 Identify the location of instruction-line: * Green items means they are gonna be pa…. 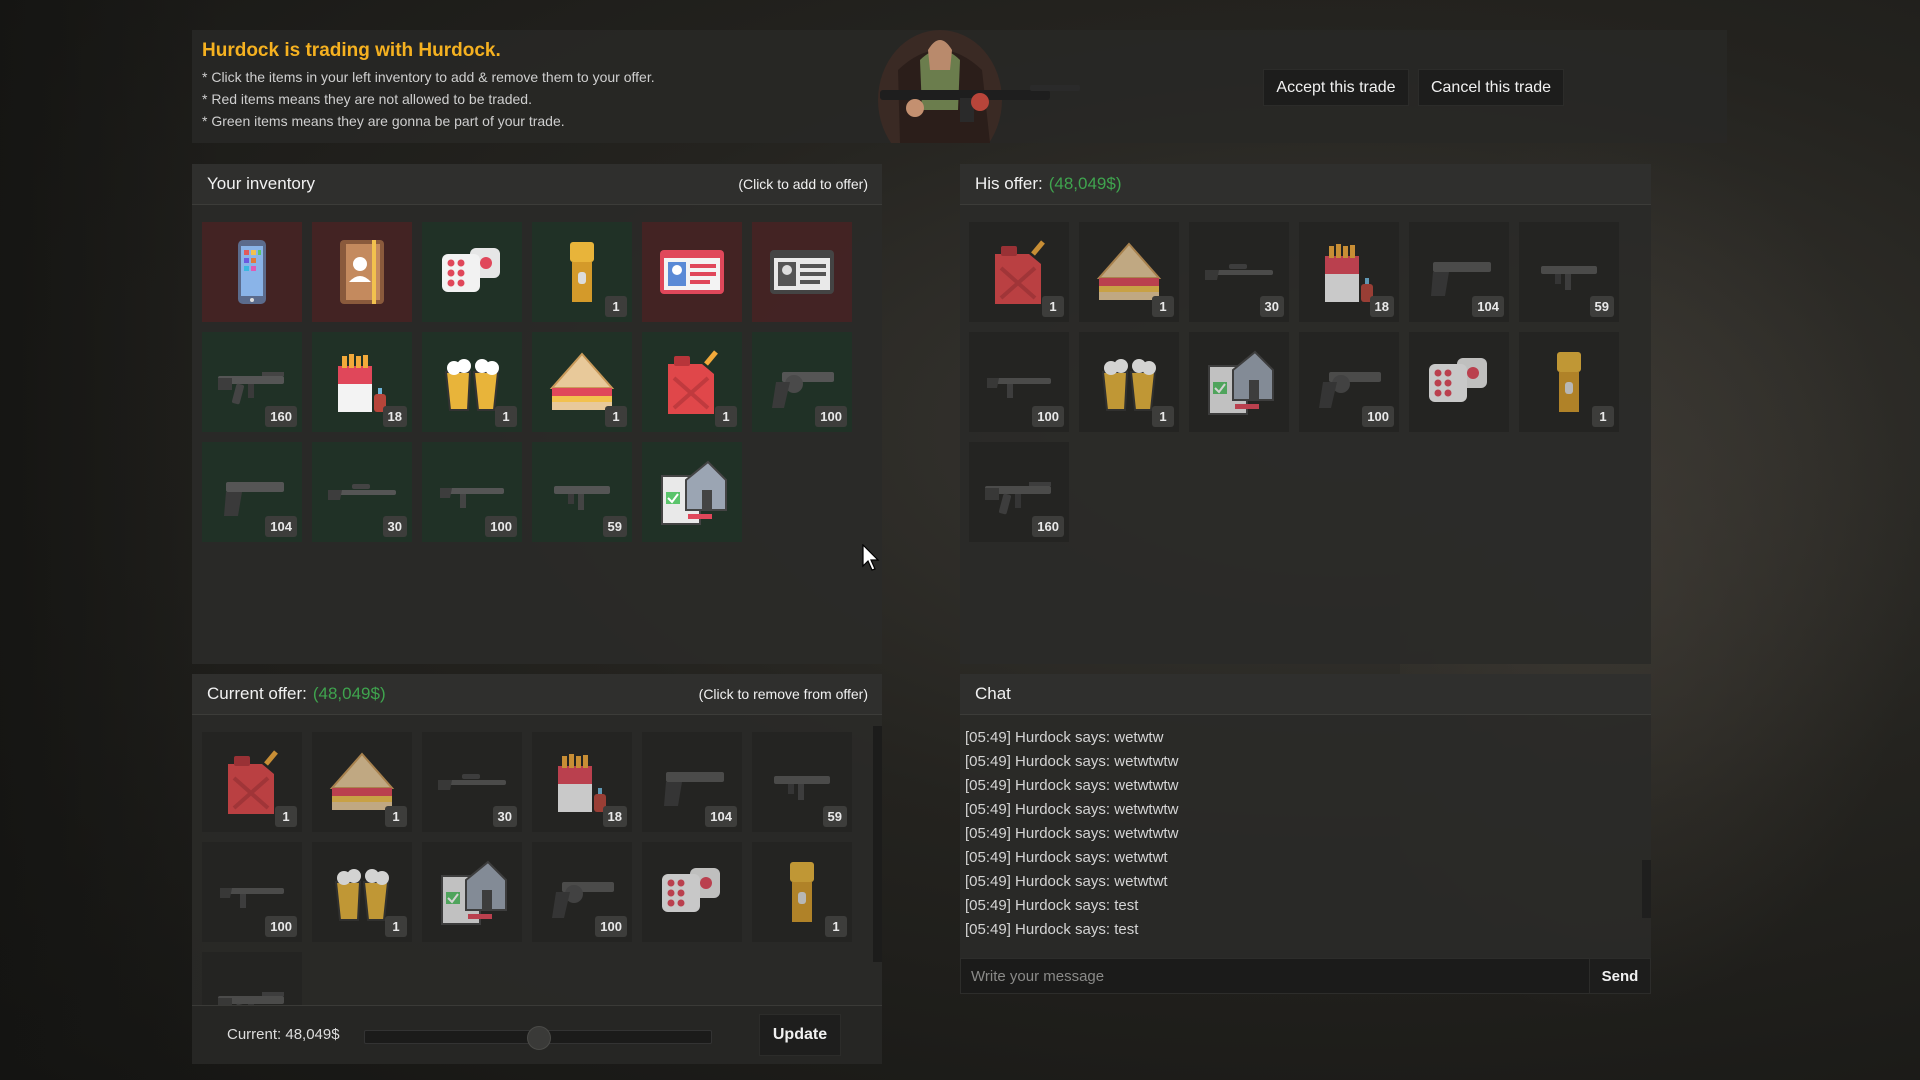
(383, 121).